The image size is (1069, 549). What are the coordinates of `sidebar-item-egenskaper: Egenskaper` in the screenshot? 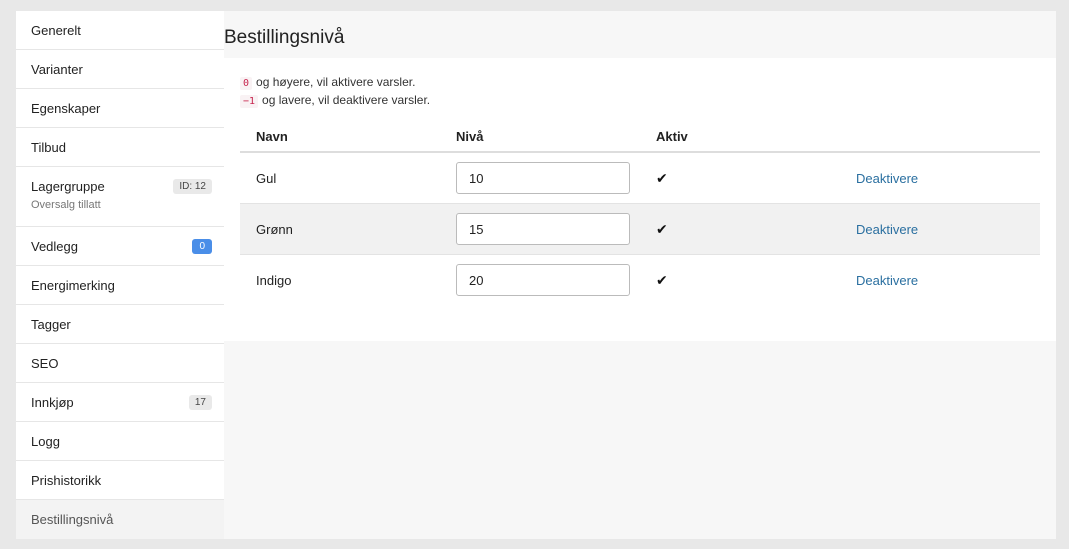 It's located at (120, 108).